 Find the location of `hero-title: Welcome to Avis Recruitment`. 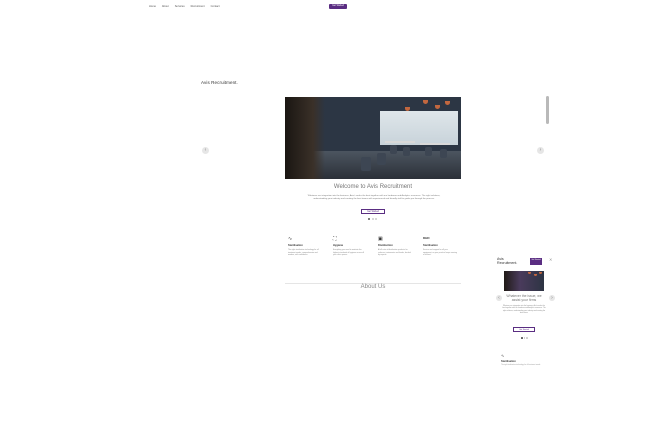

hero-title: Welcome to Avis Recruitment is located at coordinates (373, 187).